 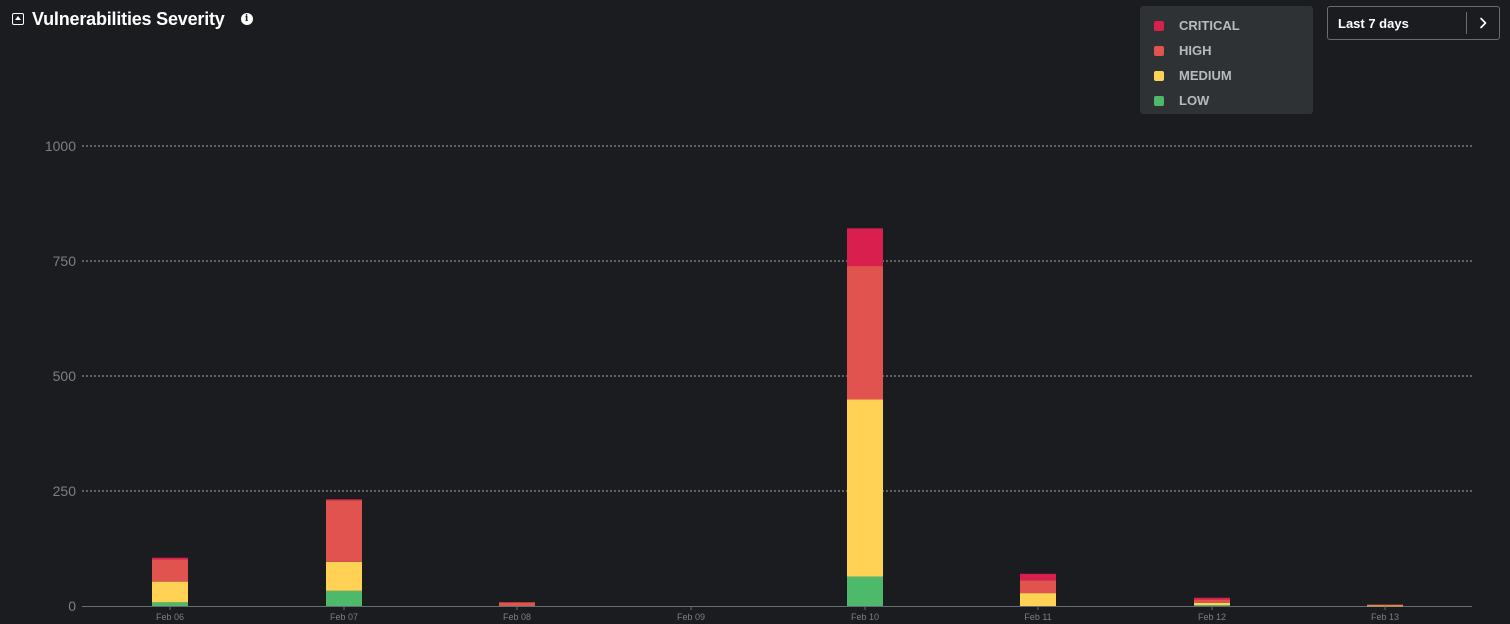 What do you see at coordinates (1483, 23) in the screenshot?
I see `chevron-right-icon` at bounding box center [1483, 23].